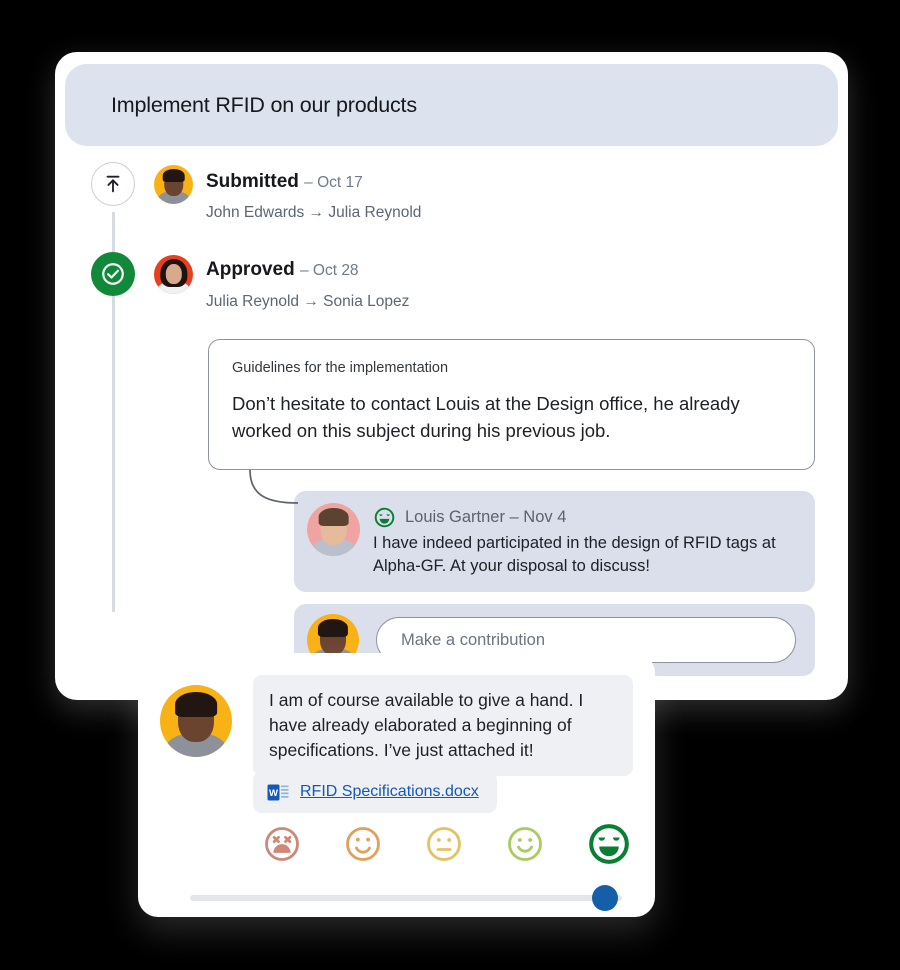 The image size is (900, 970). Describe the element at coordinates (276, 490) in the screenshot. I see `reply-connector` at that location.